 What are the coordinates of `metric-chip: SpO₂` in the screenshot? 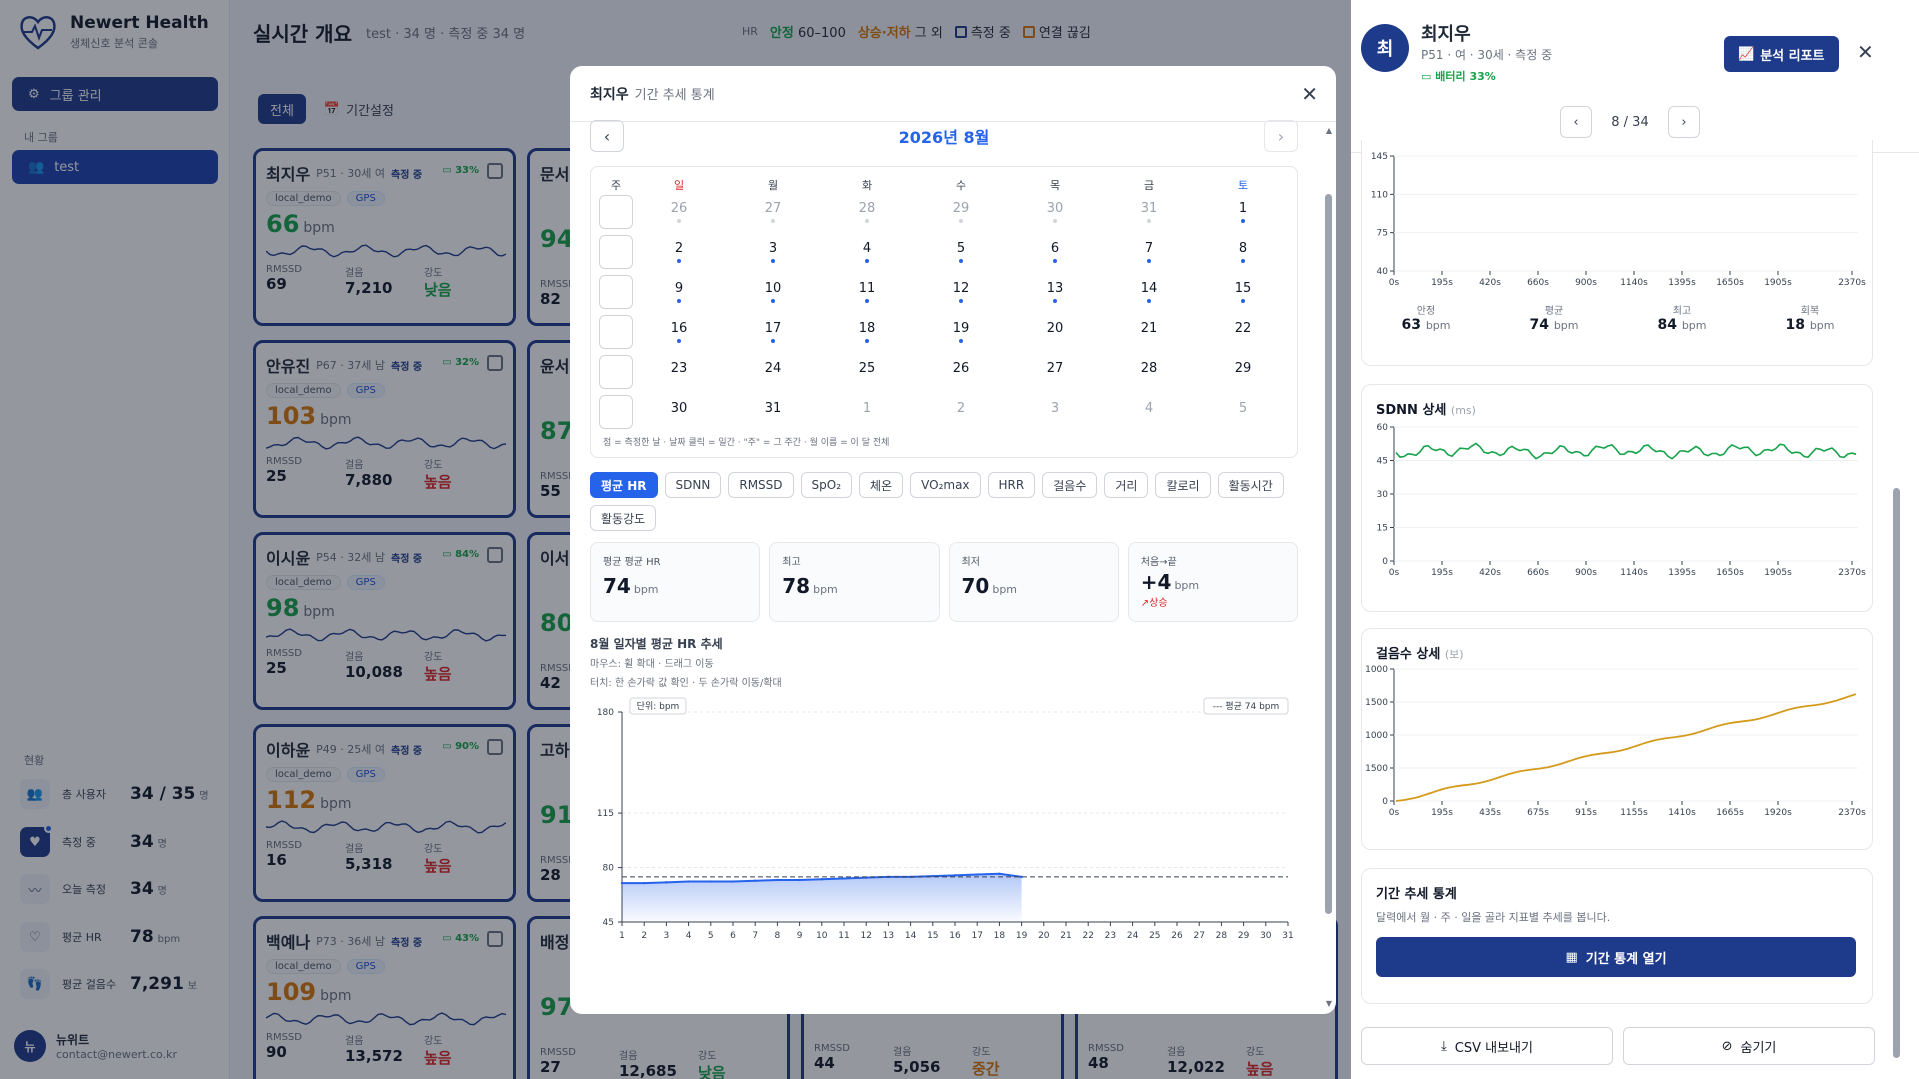 It's located at (826, 485).